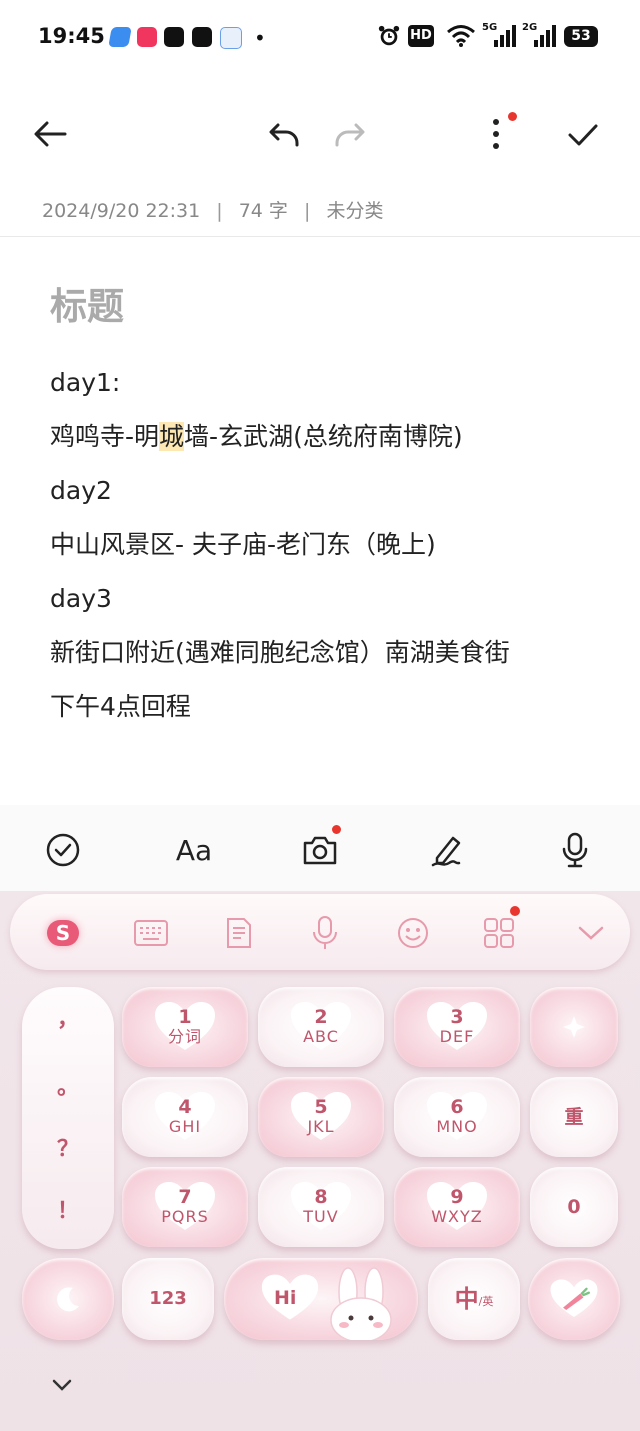 The image size is (640, 1431). I want to click on punct-period-key: 。, so click(68, 1085).